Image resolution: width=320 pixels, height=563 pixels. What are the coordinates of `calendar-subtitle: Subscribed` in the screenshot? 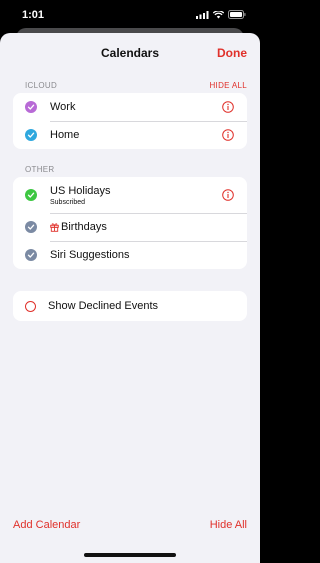 It's located at (68, 202).